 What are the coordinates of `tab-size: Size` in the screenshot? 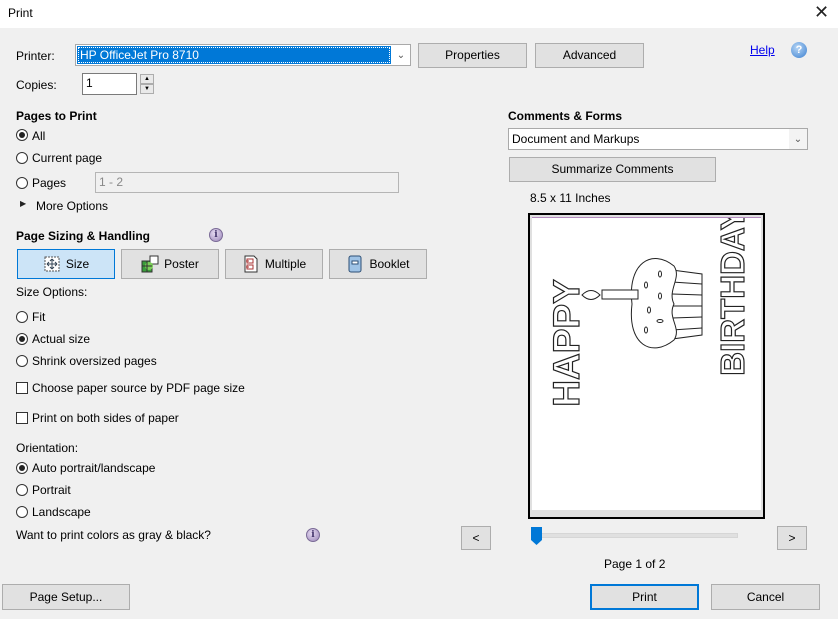 It's located at (66, 264).